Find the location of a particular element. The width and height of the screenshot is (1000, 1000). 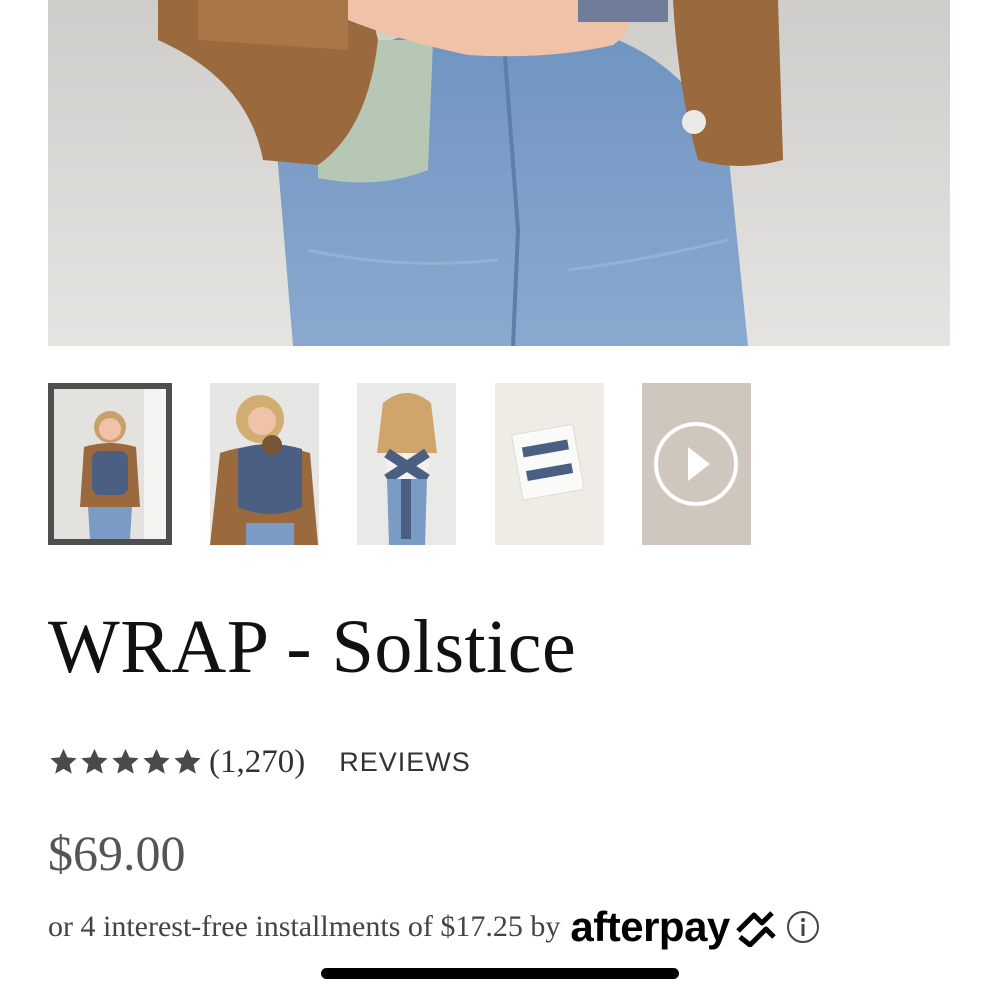

info-icon is located at coordinates (803, 927).